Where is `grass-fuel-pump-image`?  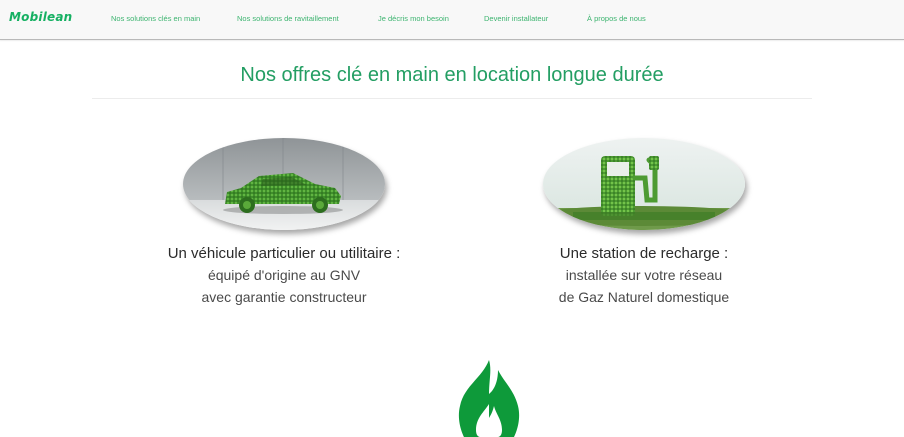
grass-fuel-pump-image is located at coordinates (644, 184).